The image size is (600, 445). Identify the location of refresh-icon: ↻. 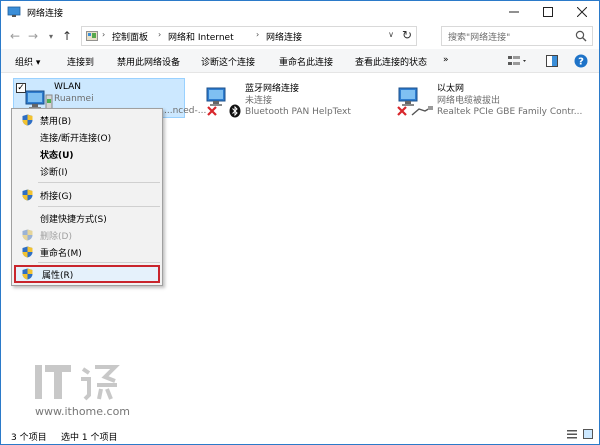
(407, 35).